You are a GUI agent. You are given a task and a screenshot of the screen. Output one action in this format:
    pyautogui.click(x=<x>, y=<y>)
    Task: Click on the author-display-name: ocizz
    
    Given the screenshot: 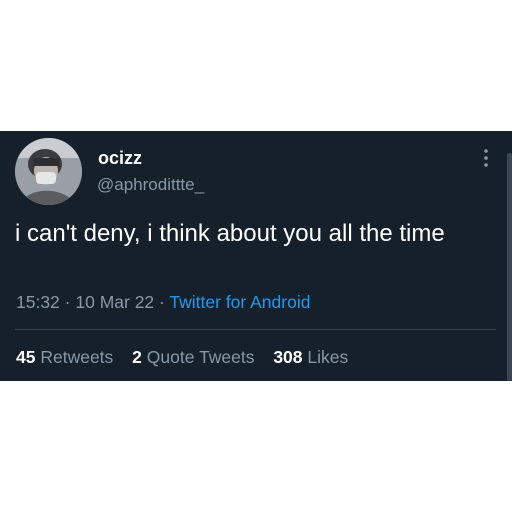 What is the action you would take?
    pyautogui.click(x=120, y=158)
    